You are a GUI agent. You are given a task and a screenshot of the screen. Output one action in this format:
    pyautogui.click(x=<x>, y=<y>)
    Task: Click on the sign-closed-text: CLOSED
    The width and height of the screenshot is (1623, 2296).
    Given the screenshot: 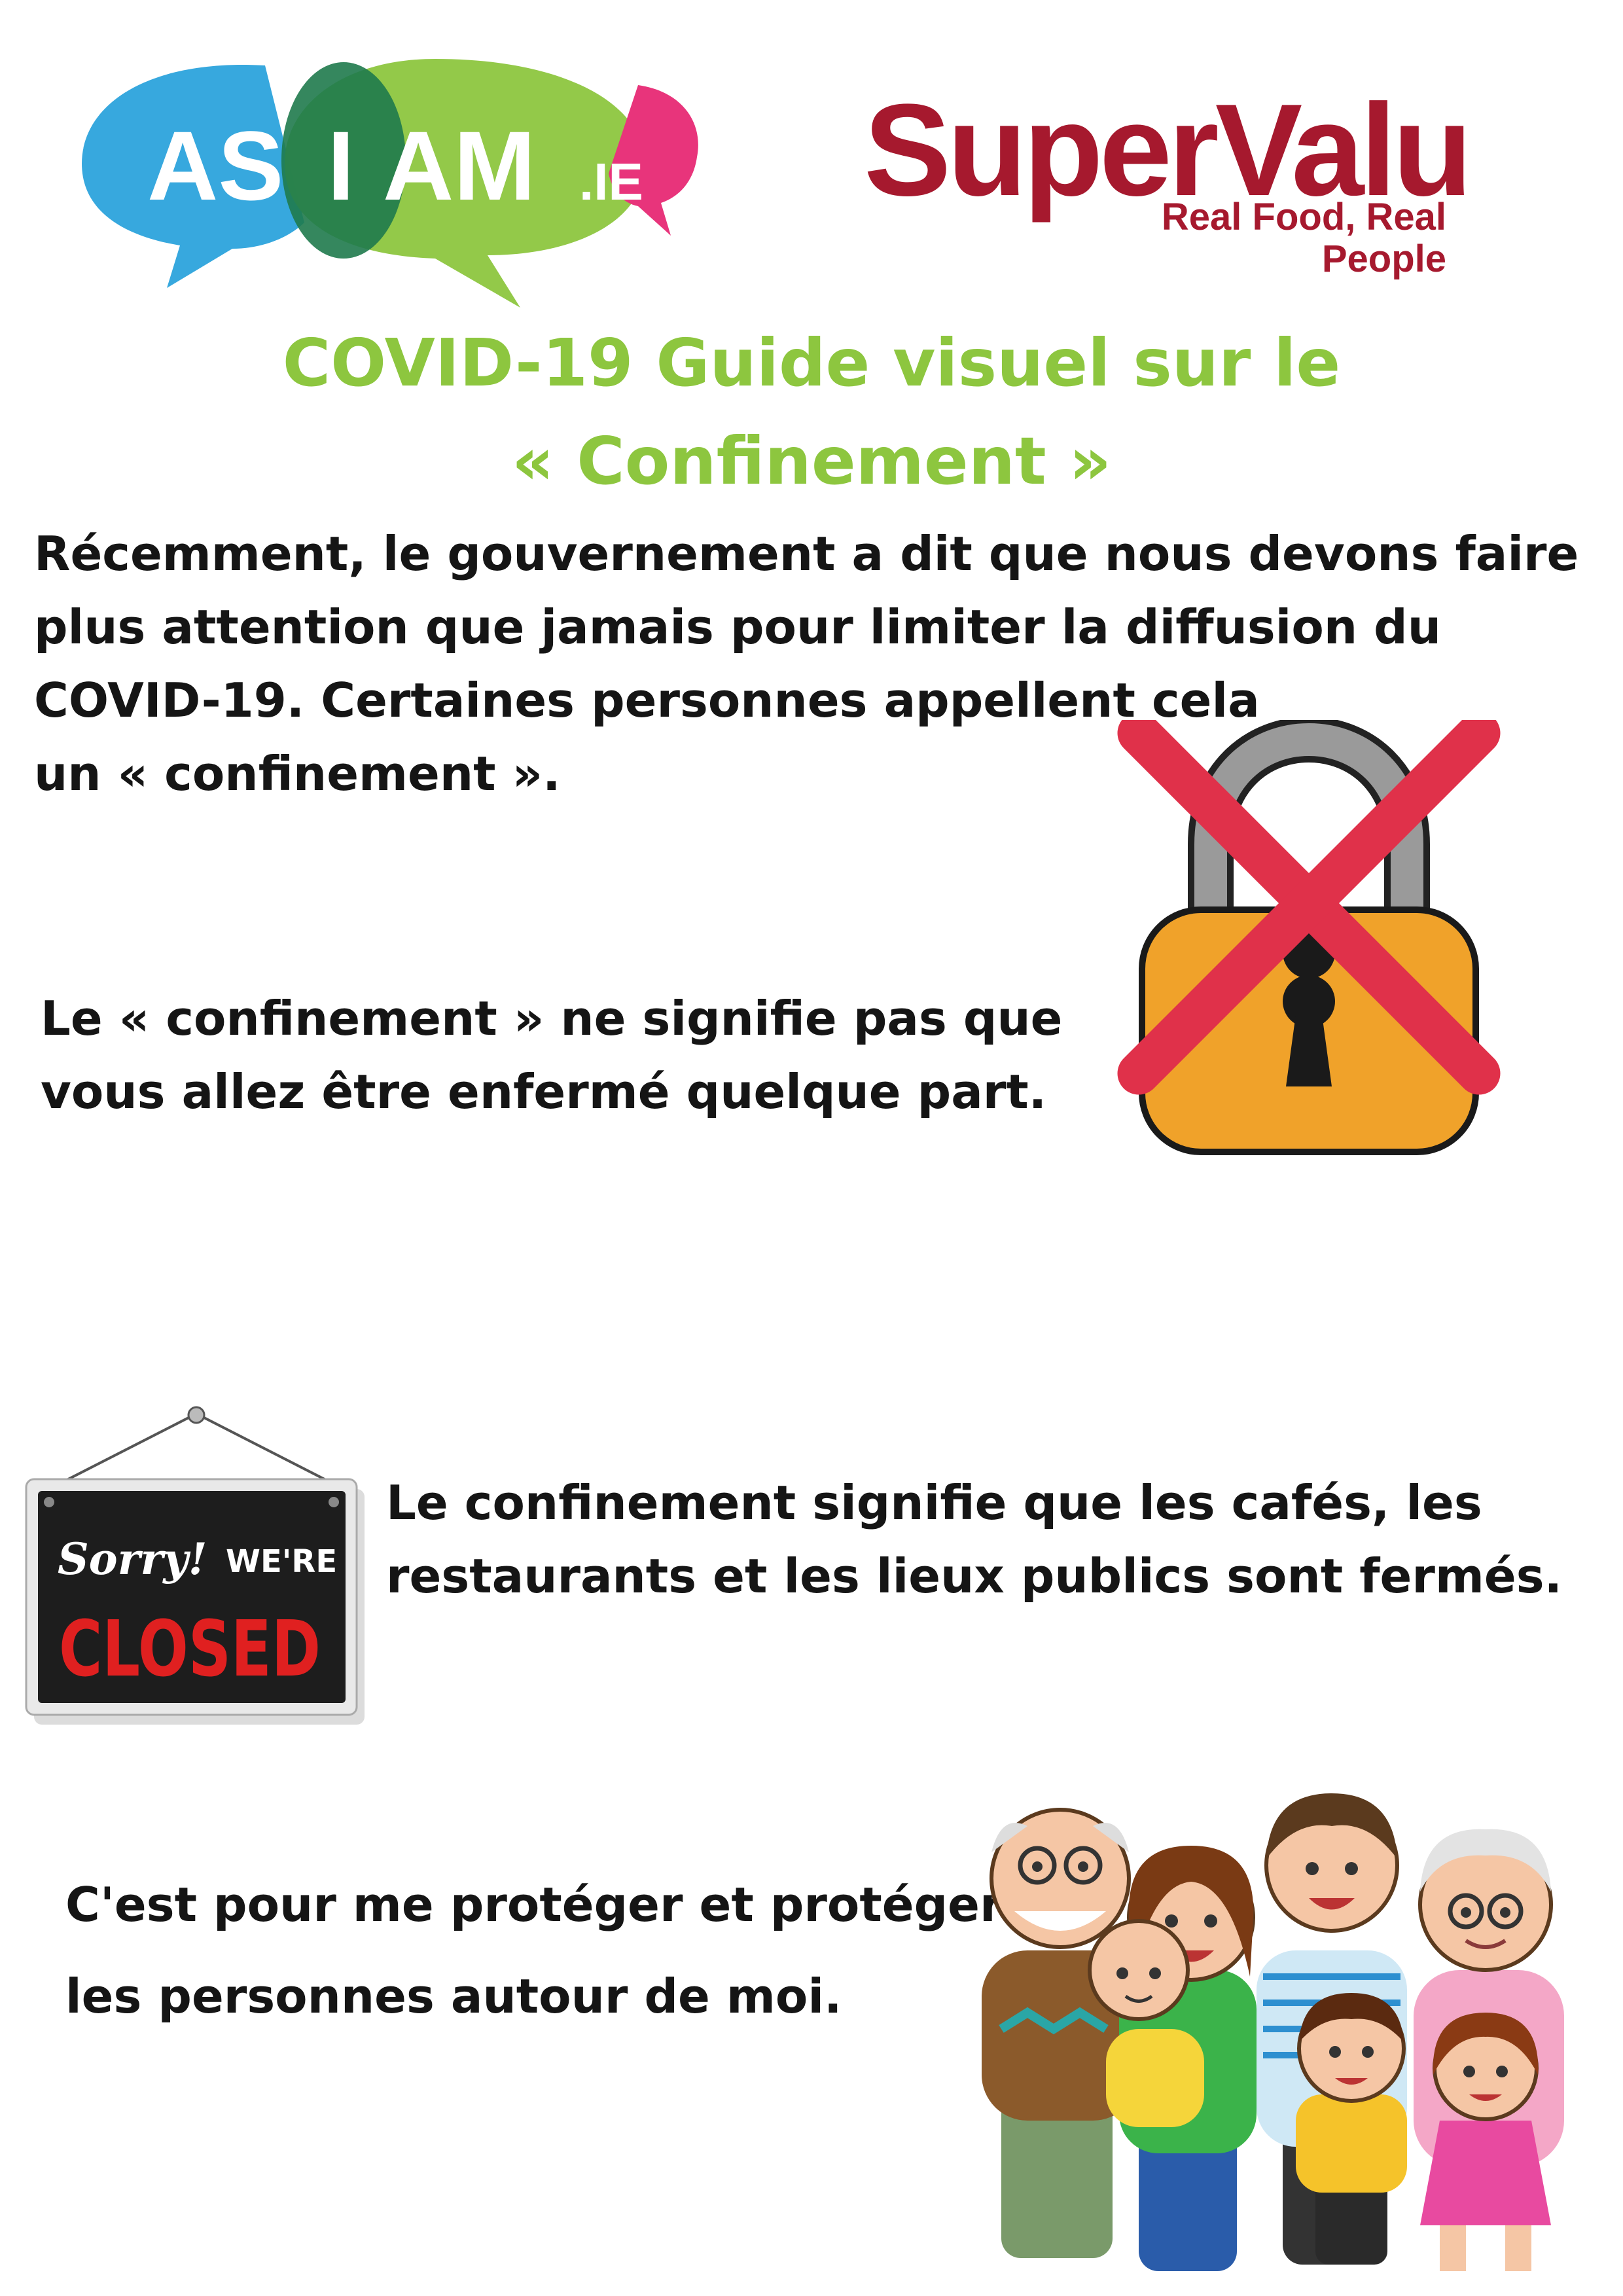 What is the action you would take?
    pyautogui.click(x=190, y=1649)
    